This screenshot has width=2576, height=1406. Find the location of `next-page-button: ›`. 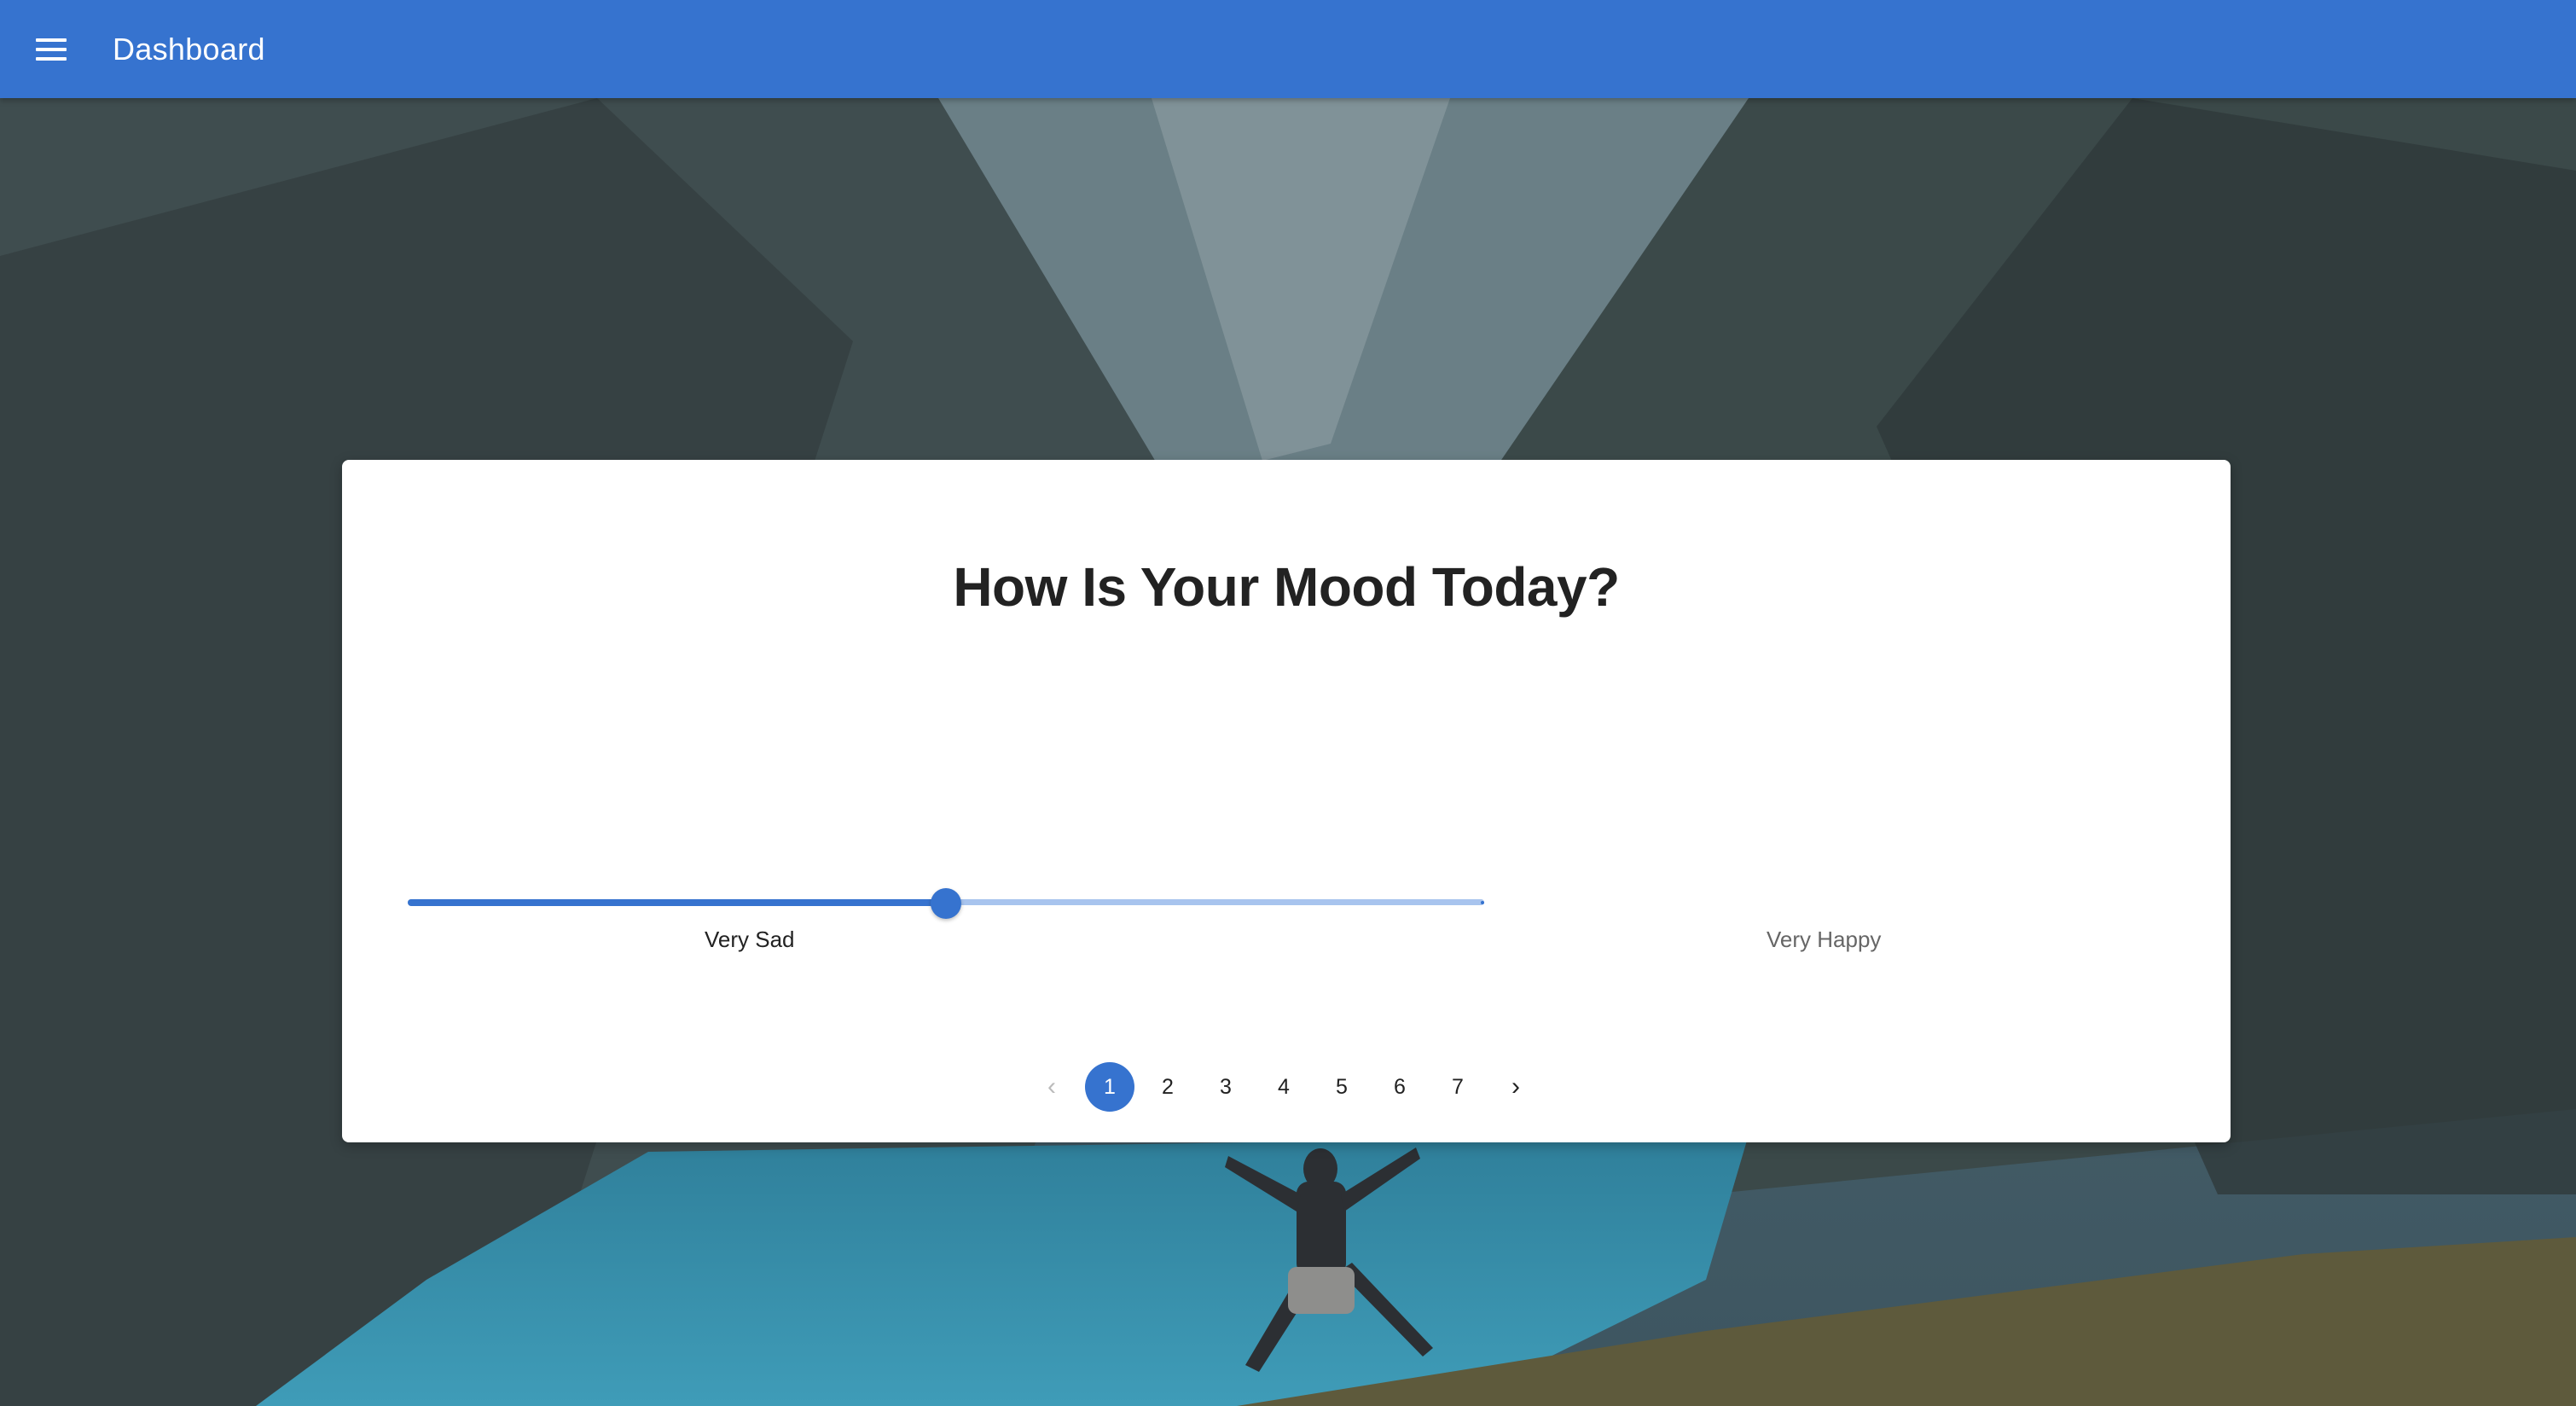

next-page-button: › is located at coordinates (1515, 1087).